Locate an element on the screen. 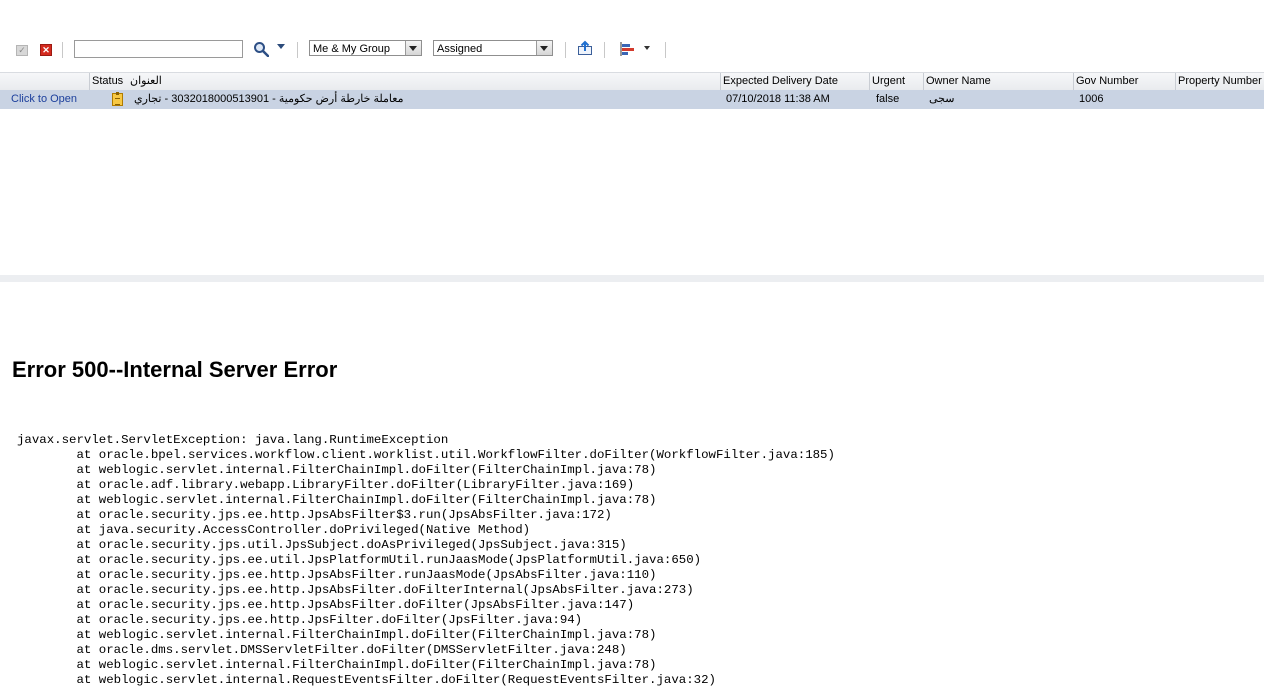  column-header-status: Status is located at coordinates (108, 81).